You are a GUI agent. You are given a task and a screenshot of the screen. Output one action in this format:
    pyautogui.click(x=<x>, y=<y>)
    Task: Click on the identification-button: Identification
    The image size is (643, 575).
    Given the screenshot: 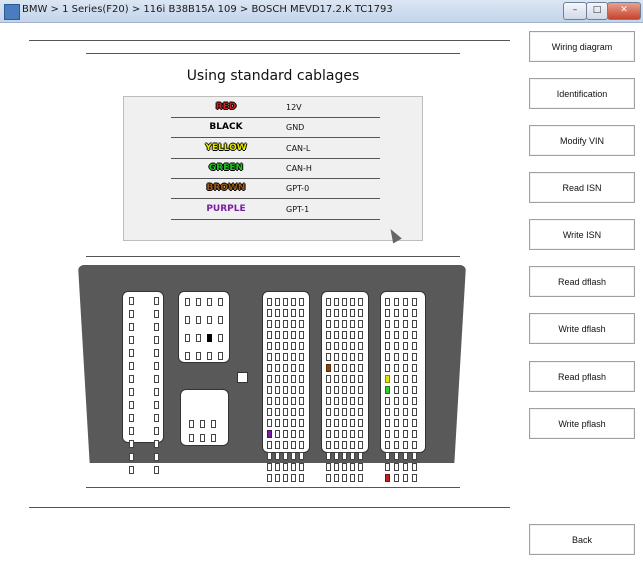 What is the action you would take?
    pyautogui.click(x=582, y=93)
    